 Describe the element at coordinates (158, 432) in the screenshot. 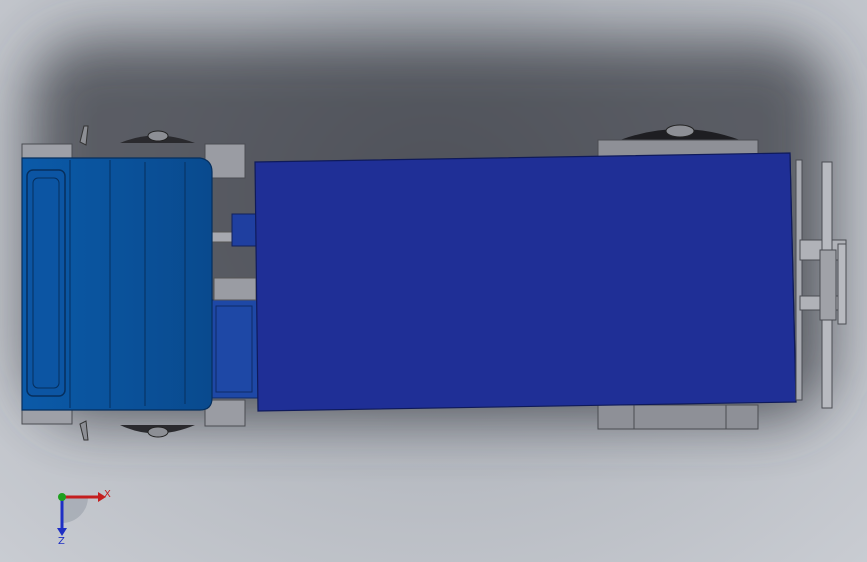

I see `front-hub-bottom` at that location.